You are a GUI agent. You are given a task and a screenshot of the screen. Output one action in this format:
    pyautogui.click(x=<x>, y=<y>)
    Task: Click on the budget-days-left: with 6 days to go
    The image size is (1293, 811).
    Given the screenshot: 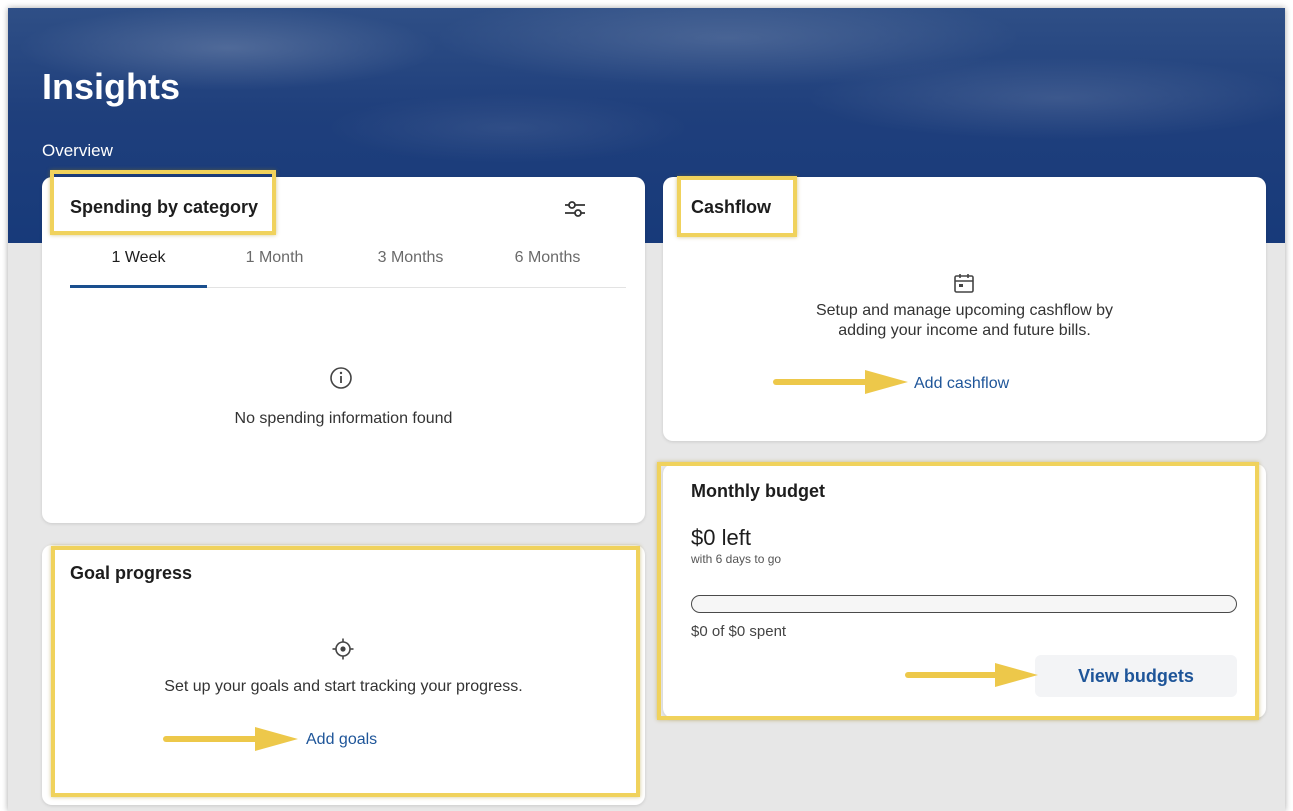 What is the action you would take?
    pyautogui.click(x=736, y=559)
    